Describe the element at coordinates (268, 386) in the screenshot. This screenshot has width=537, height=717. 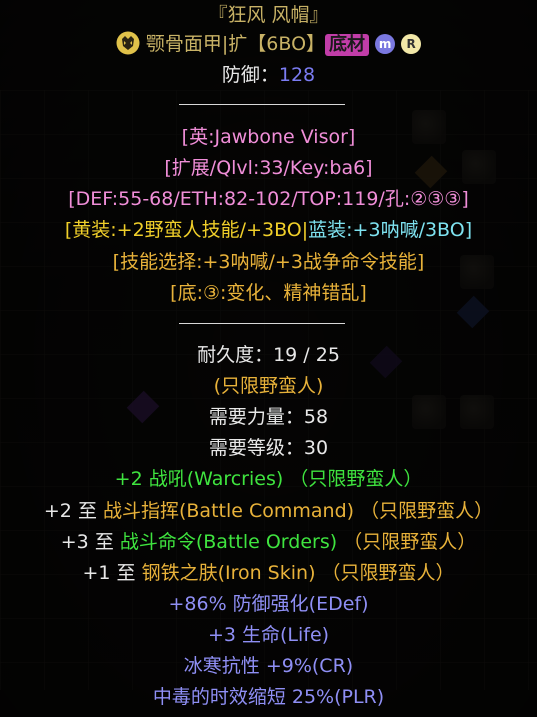
I see `class-restriction: (只限野蛮人)` at that location.